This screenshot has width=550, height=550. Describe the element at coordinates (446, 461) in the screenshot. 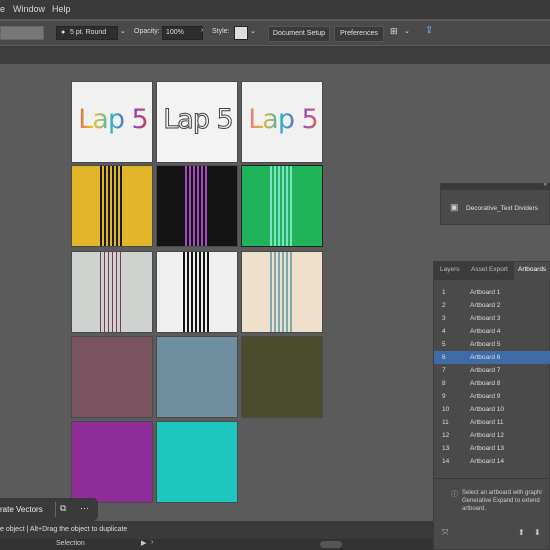

I see `artboard-number: 14` at that location.